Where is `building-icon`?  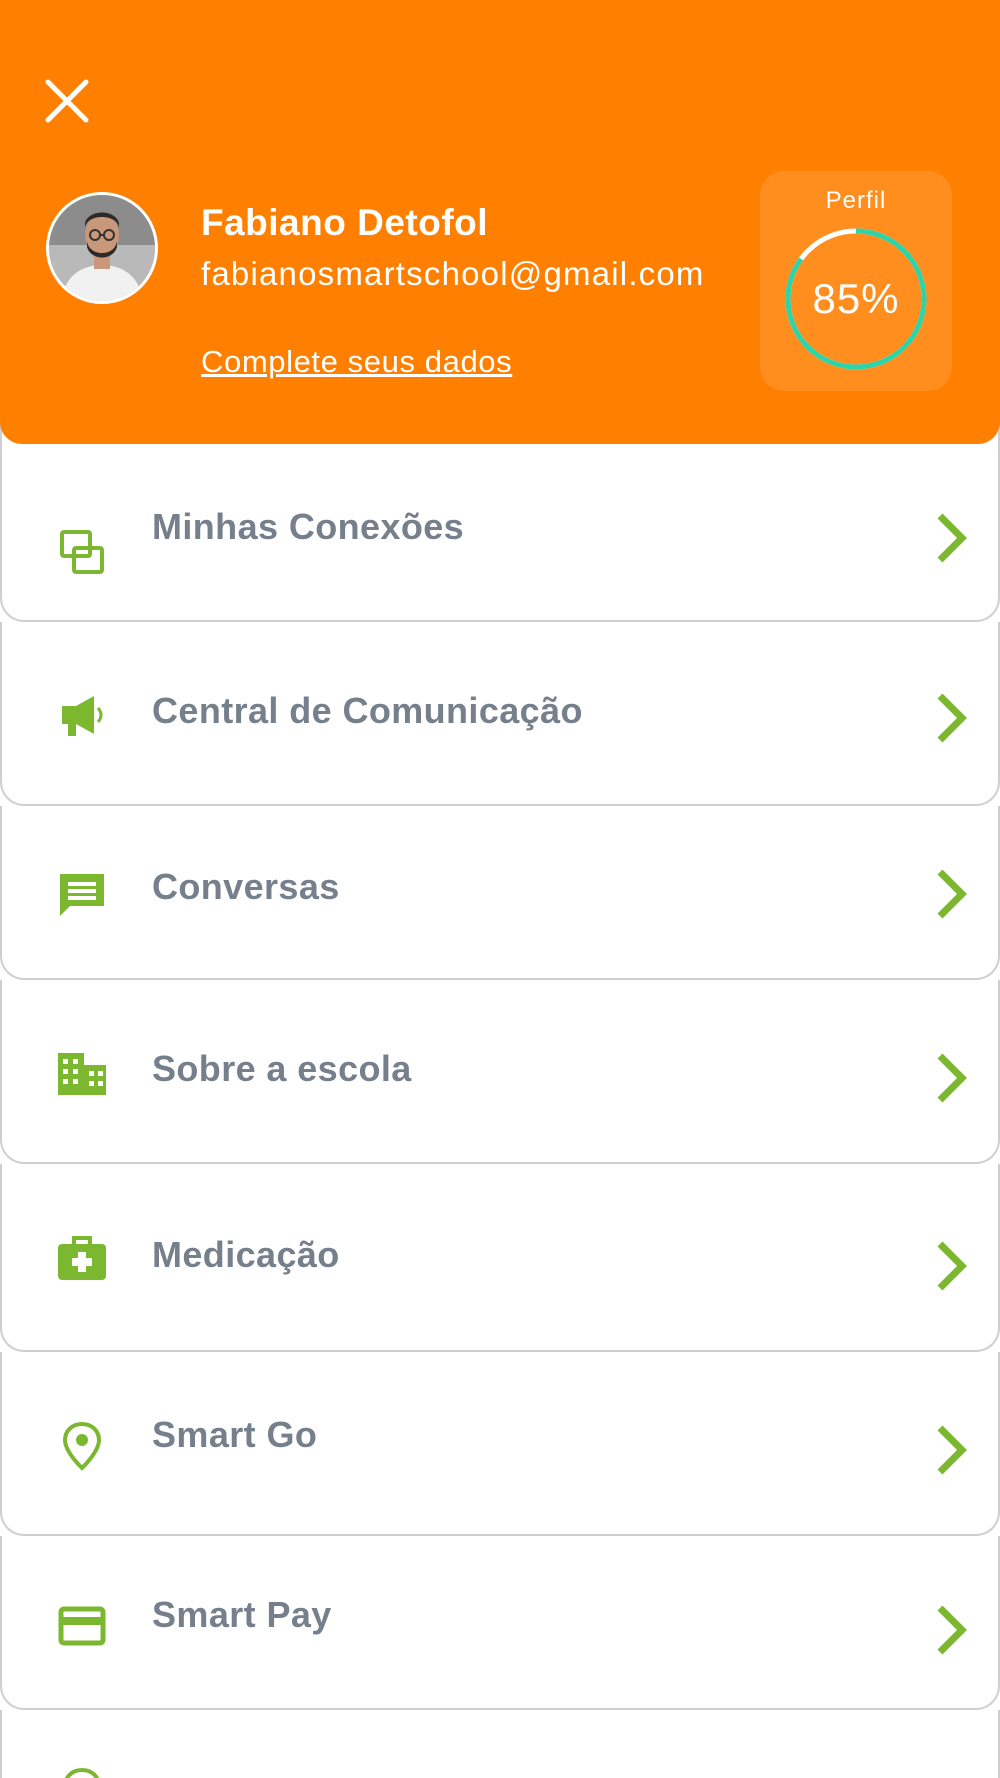 building-icon is located at coordinates (82, 1074).